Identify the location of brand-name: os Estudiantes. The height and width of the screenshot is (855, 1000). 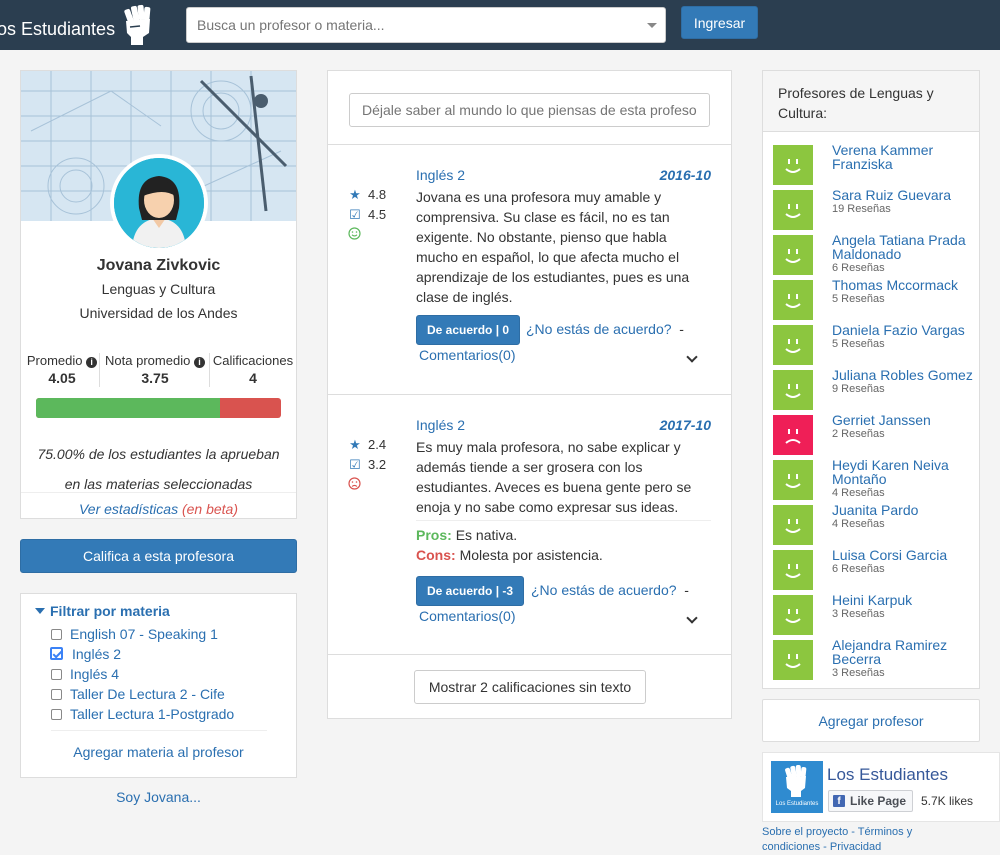
(57, 29).